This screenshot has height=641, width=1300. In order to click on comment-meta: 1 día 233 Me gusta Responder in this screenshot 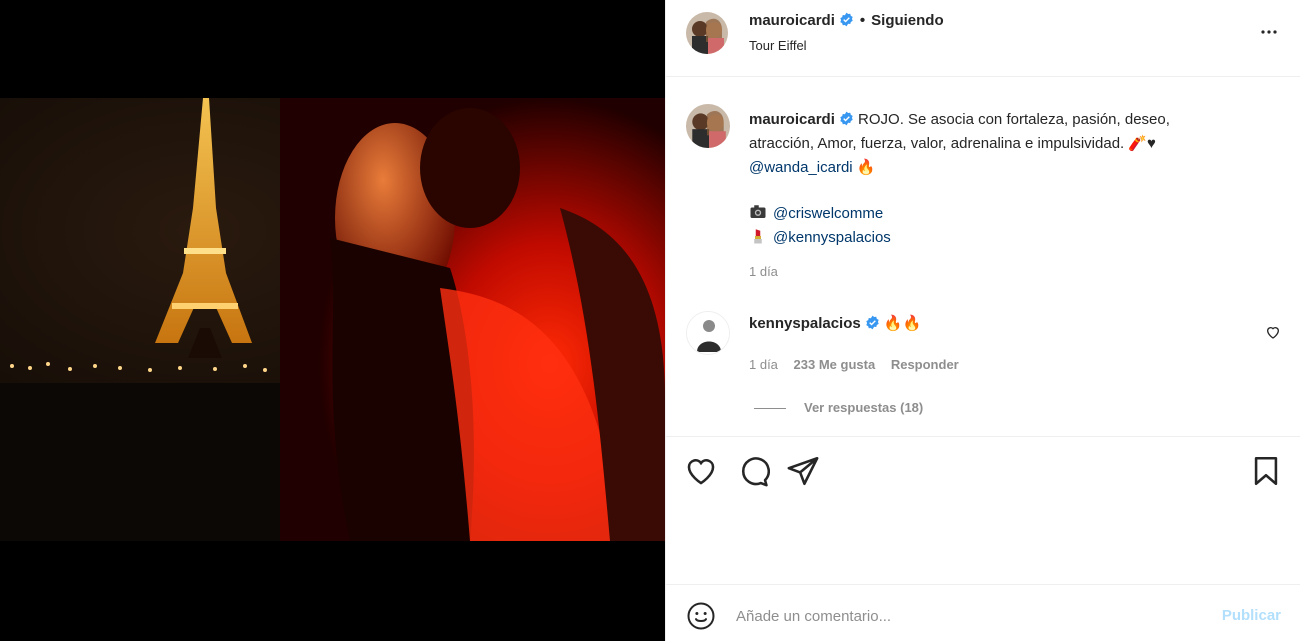, I will do `click(860, 364)`.